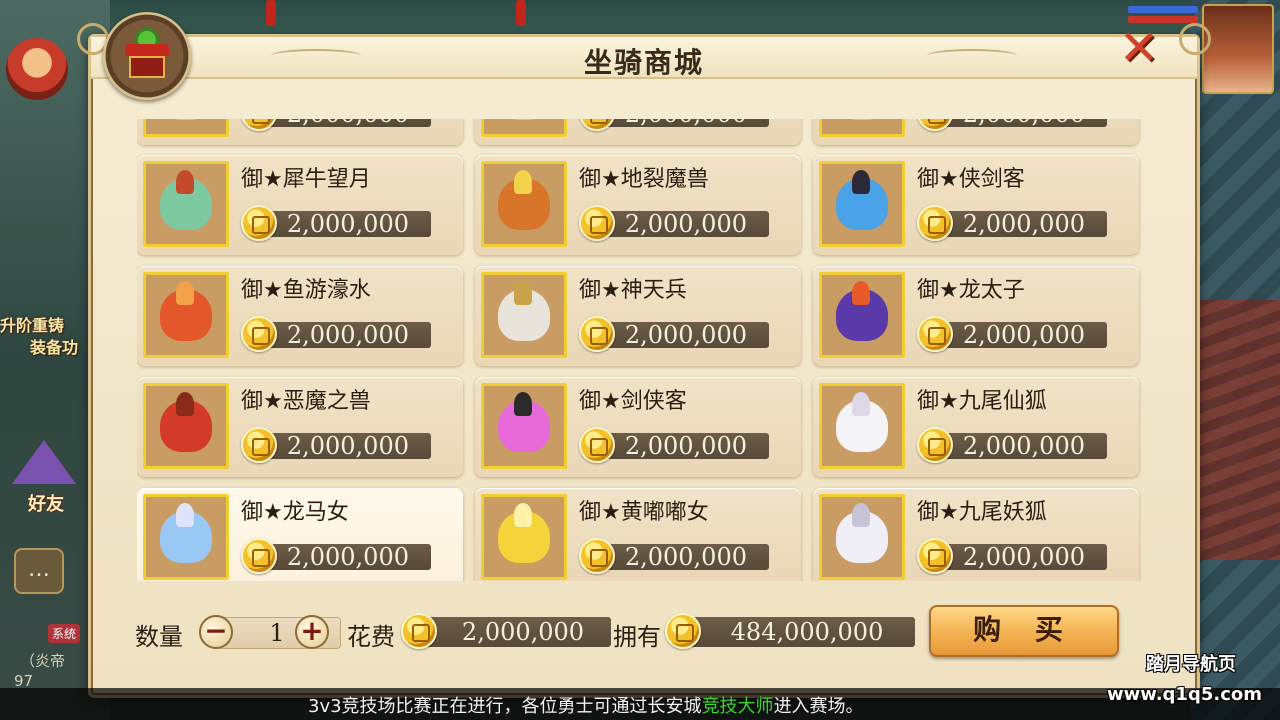 The height and width of the screenshot is (720, 1280). What do you see at coordinates (638, 205) in the screenshot?
I see `mount-card: 御★地裂魔兽 2,000,000` at bounding box center [638, 205].